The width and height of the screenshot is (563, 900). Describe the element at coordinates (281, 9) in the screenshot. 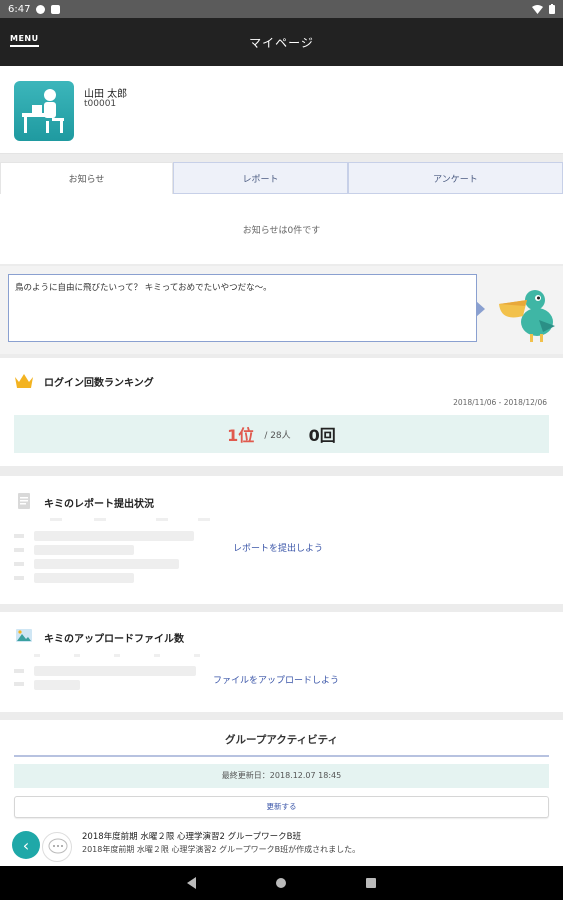

I see `status-bar: 6:47` at that location.